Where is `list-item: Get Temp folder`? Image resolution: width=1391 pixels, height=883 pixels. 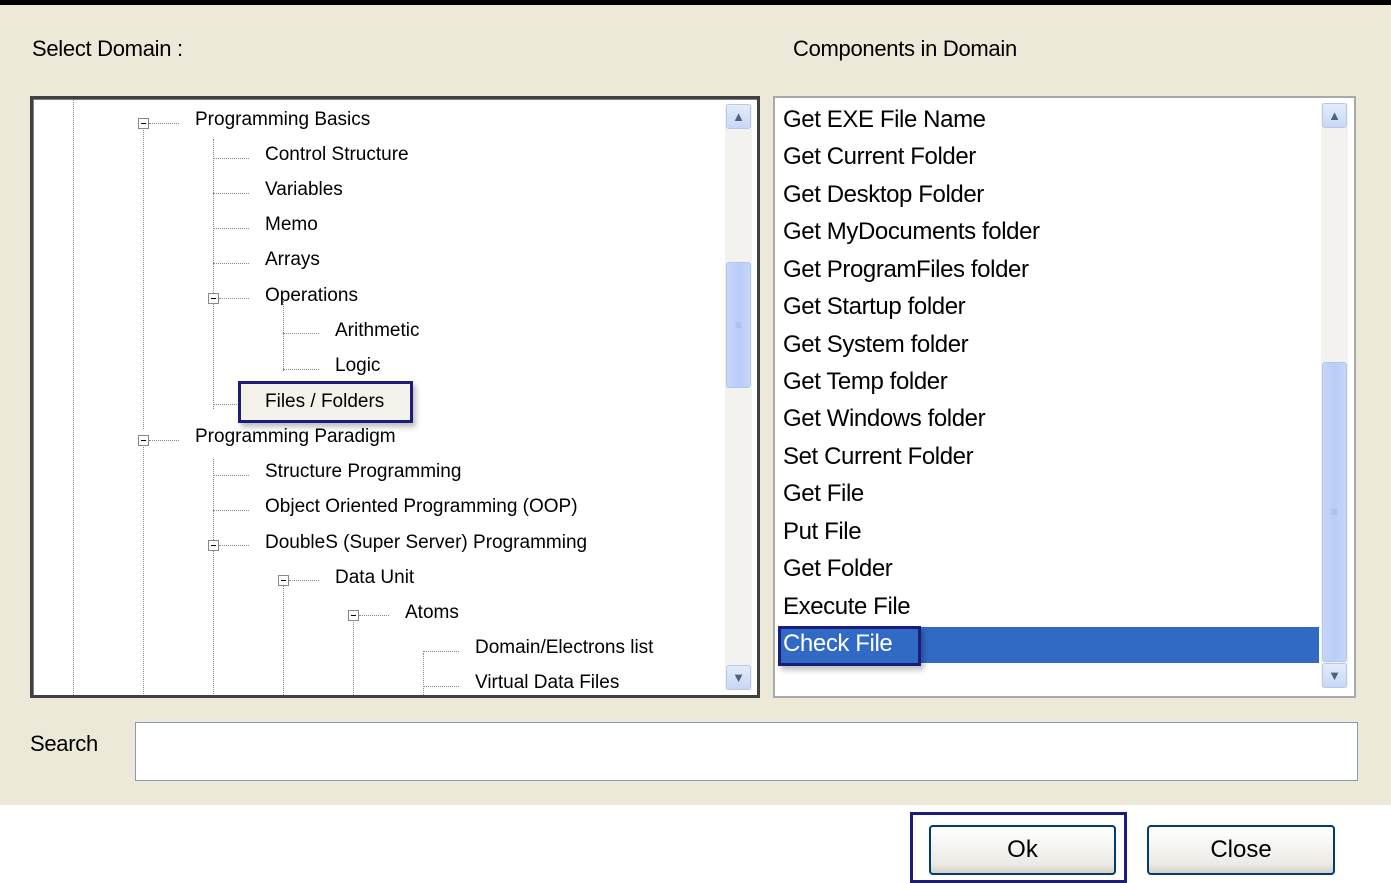 list-item: Get Temp folder is located at coordinates (865, 382).